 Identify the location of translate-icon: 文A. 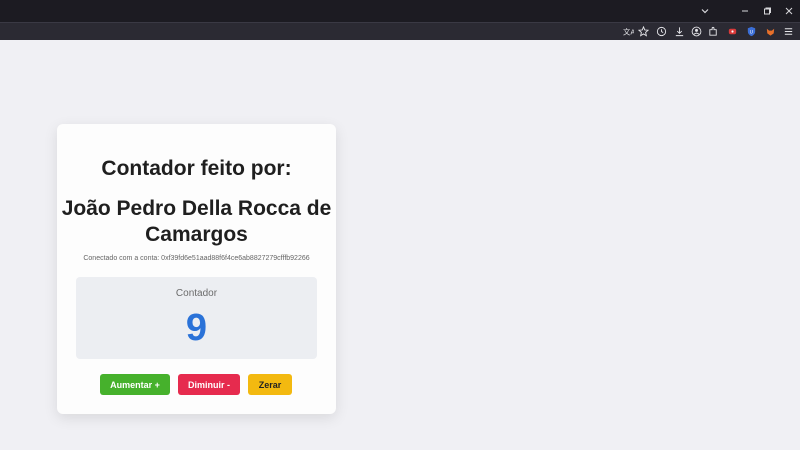
(628, 31).